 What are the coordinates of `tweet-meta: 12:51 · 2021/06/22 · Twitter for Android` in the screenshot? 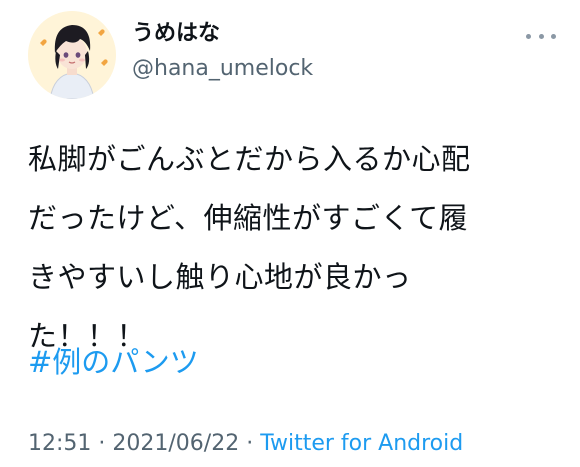 It's located at (245, 444).